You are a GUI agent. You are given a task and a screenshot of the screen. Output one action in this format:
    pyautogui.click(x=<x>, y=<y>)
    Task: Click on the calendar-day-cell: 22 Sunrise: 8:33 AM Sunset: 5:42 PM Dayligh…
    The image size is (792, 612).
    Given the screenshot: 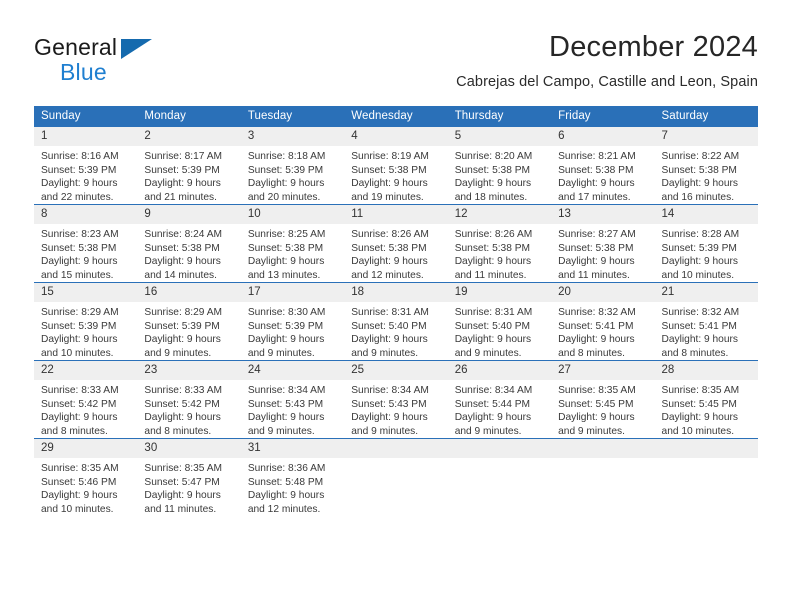 What is the action you would take?
    pyautogui.click(x=86, y=399)
    